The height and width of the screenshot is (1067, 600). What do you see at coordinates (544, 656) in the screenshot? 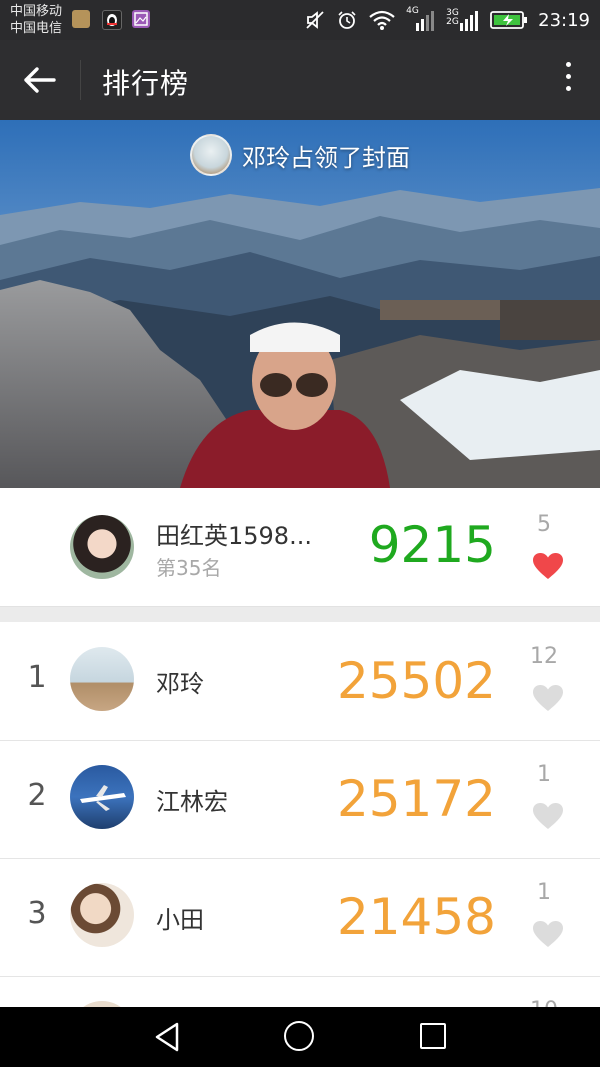
I see `ranking-like-count: 12` at bounding box center [544, 656].